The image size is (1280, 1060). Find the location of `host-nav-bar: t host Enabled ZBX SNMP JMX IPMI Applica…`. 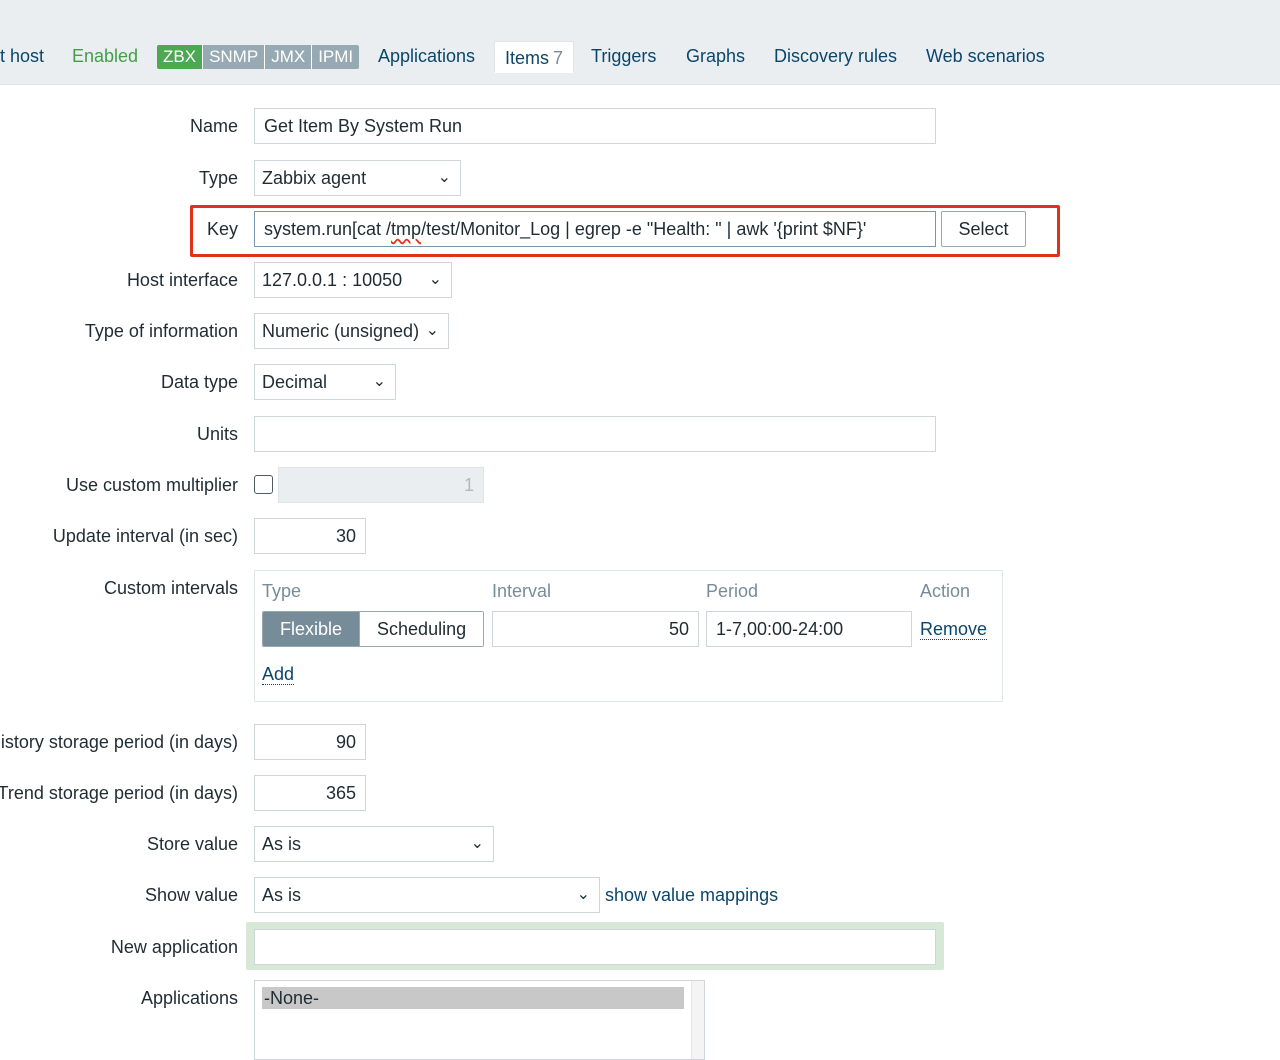

host-nav-bar: t host Enabled ZBX SNMP JMX IPMI Applica… is located at coordinates (640, 42).